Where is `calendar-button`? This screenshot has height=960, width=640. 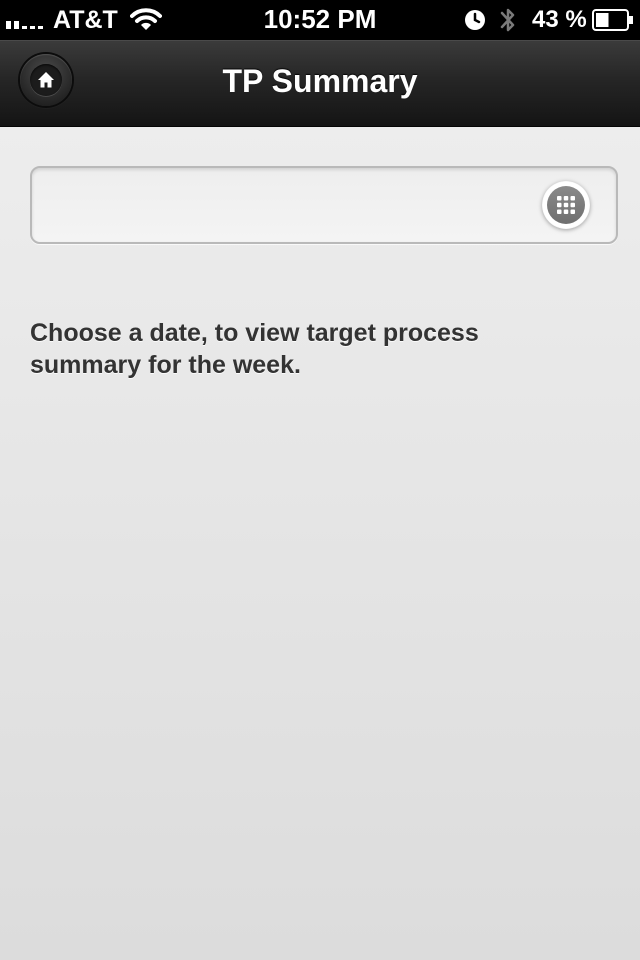 calendar-button is located at coordinates (566, 205).